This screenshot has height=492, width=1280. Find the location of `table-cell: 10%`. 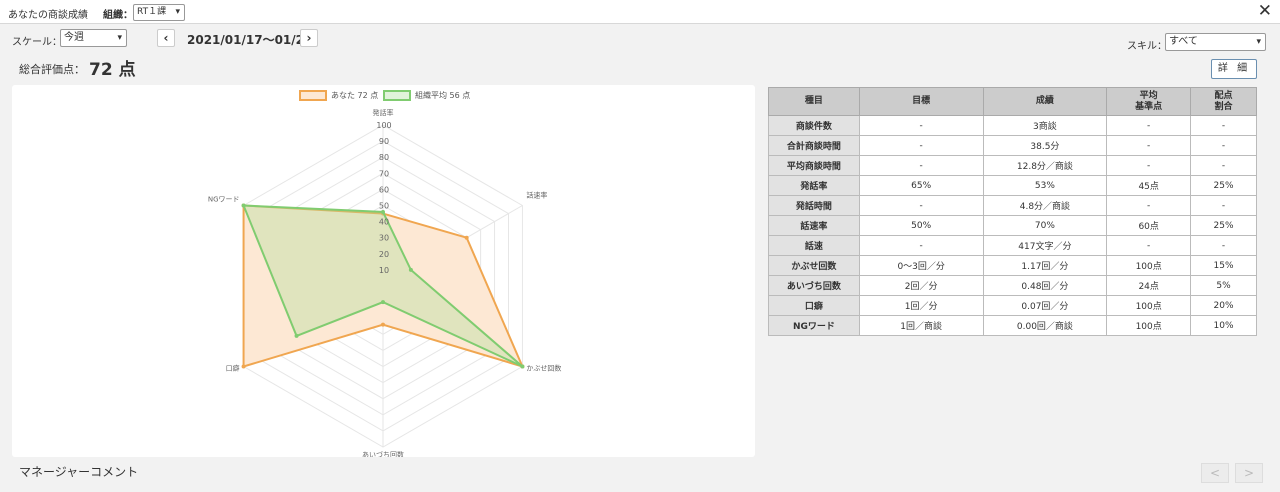

table-cell: 10% is located at coordinates (1223, 325).